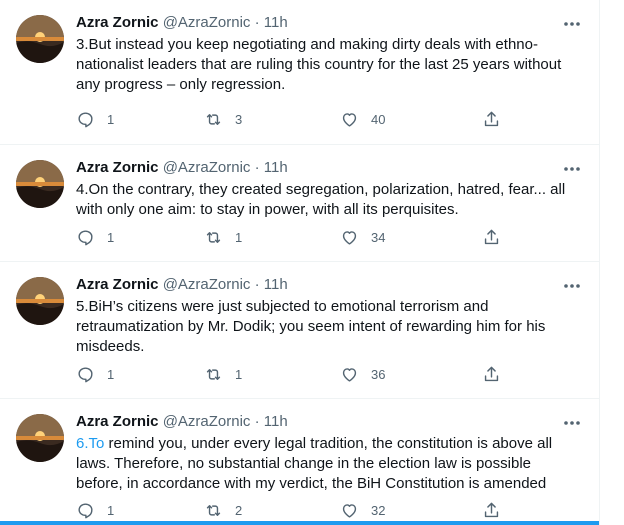 The width and height of the screenshot is (624, 525). What do you see at coordinates (378, 237) in the screenshot?
I see `like-count: 34` at bounding box center [378, 237].